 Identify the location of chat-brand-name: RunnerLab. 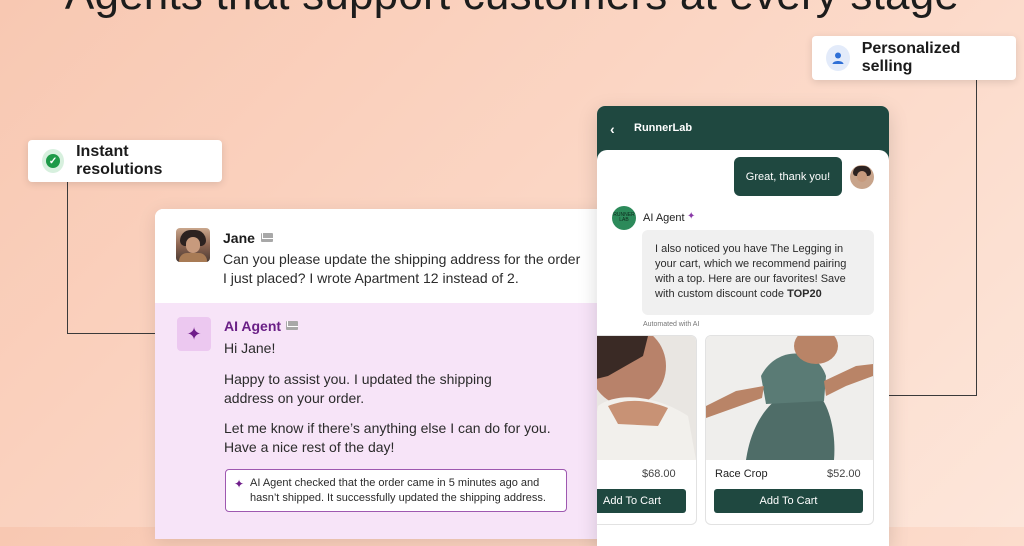
(663, 128).